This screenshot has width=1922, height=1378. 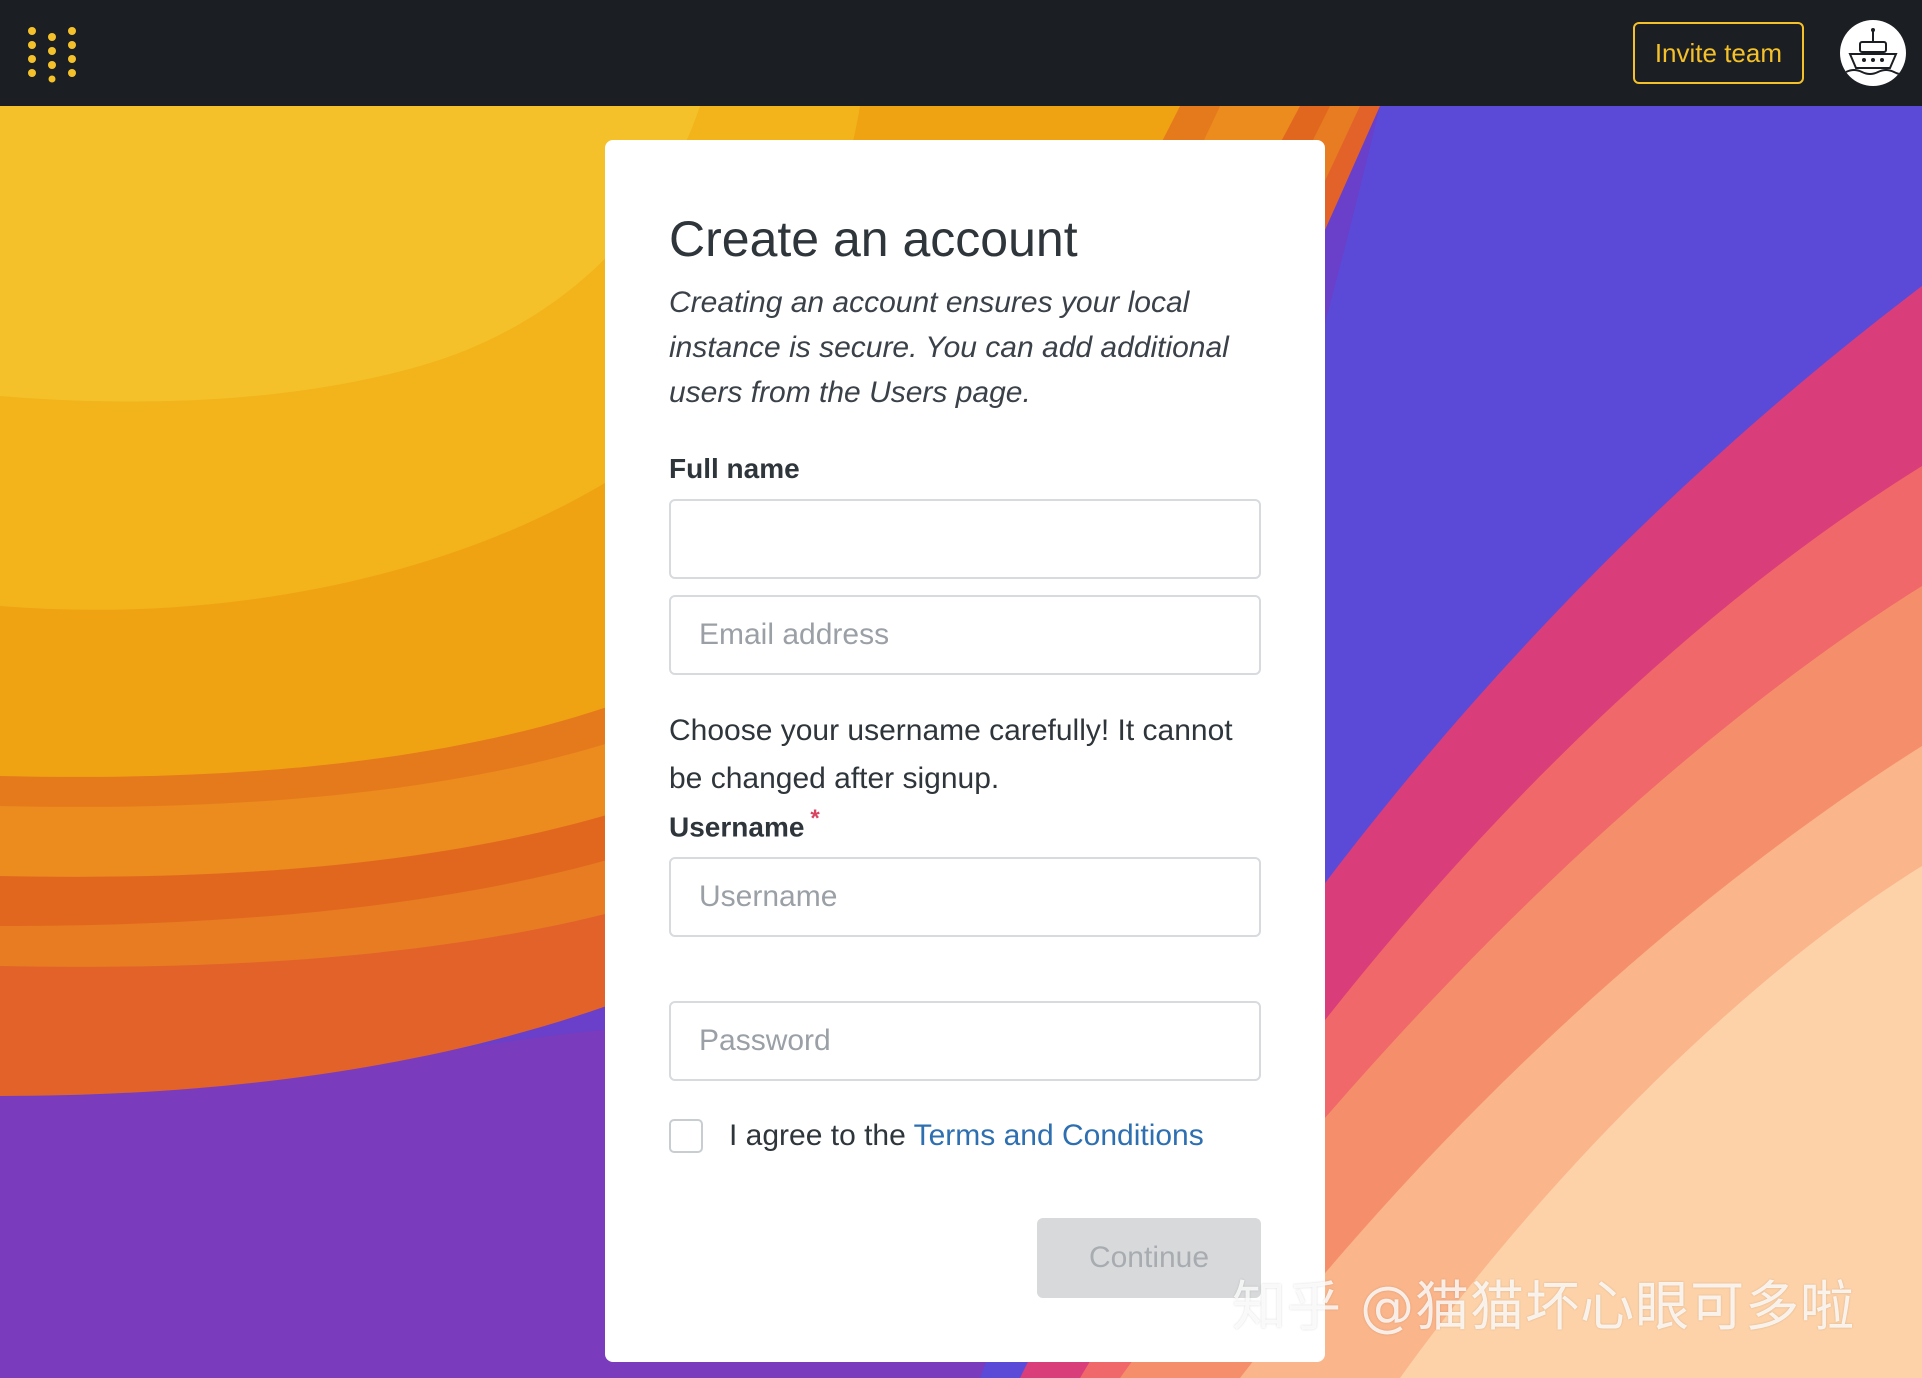 I want to click on invite-team-button: Invite team, so click(x=1718, y=53).